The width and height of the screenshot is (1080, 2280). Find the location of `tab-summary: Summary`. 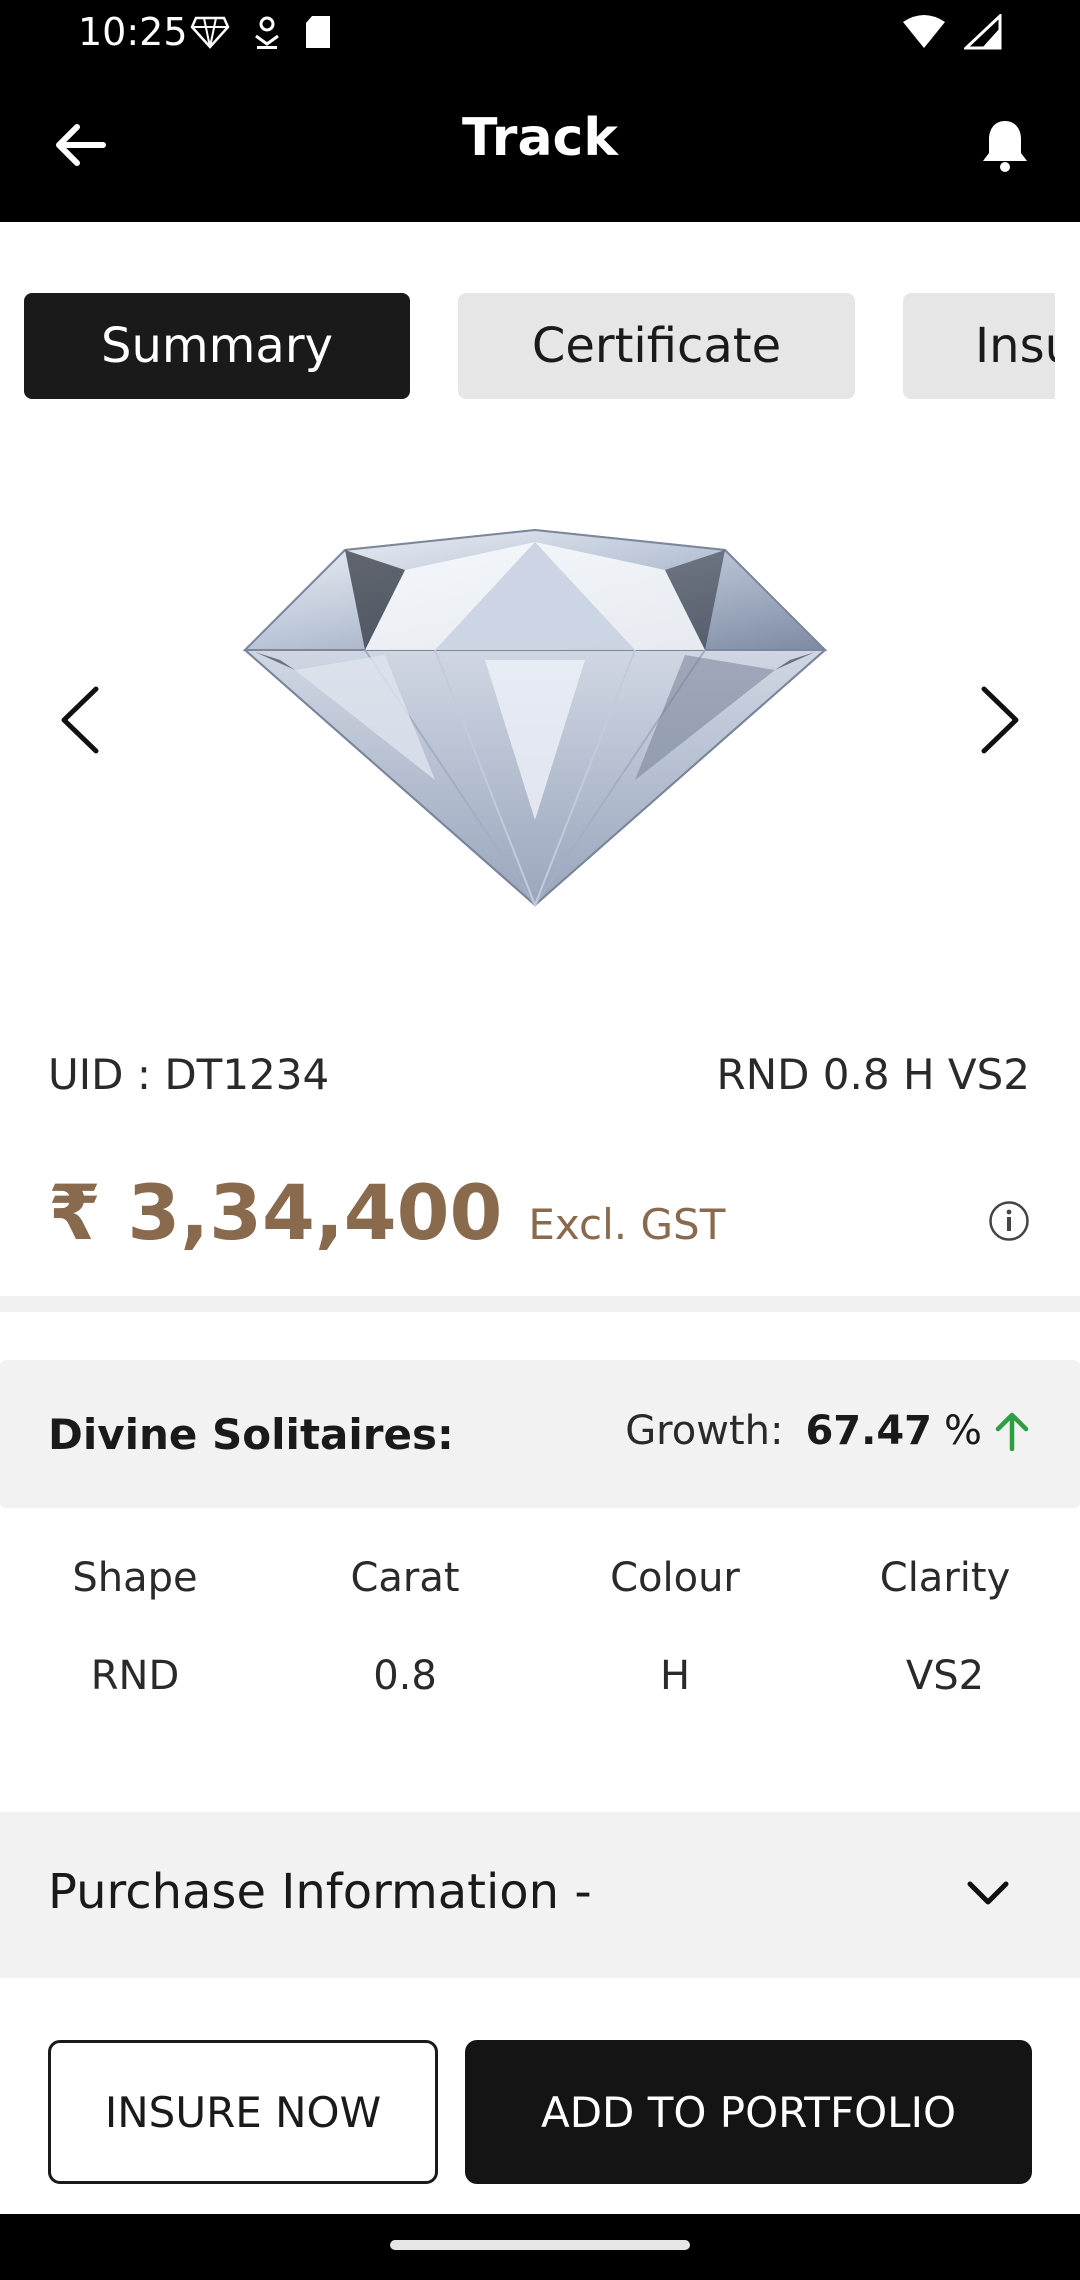

tab-summary: Summary is located at coordinates (217, 346).